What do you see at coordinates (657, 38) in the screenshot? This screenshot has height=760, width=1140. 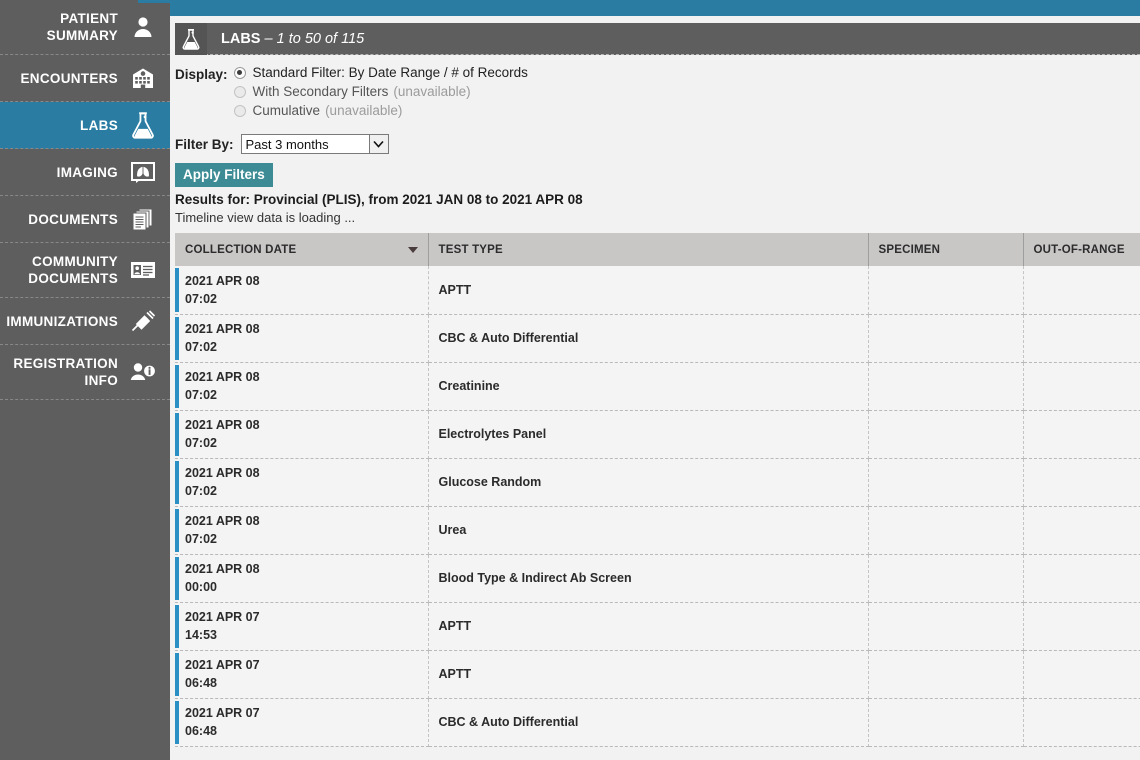 I see `panel-header: LABS – 1 to 50 of 115` at bounding box center [657, 38].